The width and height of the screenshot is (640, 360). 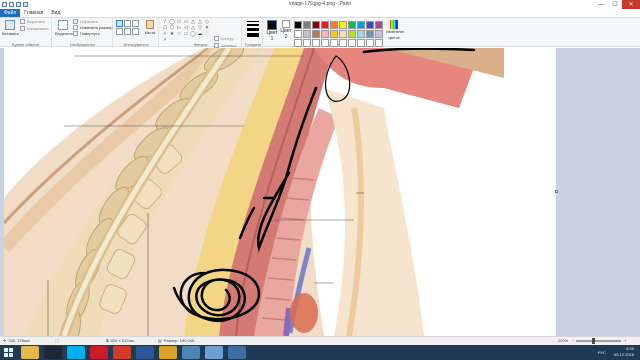 What do you see at coordinates (253, 29) in the screenshot?
I see `size-button` at bounding box center [253, 29].